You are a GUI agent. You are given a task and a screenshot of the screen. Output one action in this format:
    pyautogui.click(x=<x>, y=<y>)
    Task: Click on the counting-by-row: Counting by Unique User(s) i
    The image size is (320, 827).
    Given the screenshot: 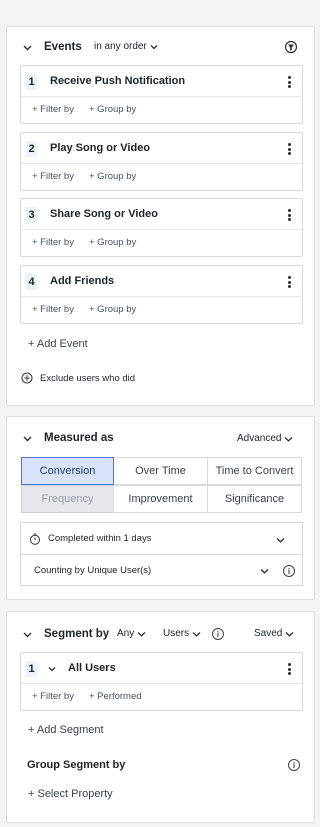 What is the action you would take?
    pyautogui.click(x=161, y=570)
    